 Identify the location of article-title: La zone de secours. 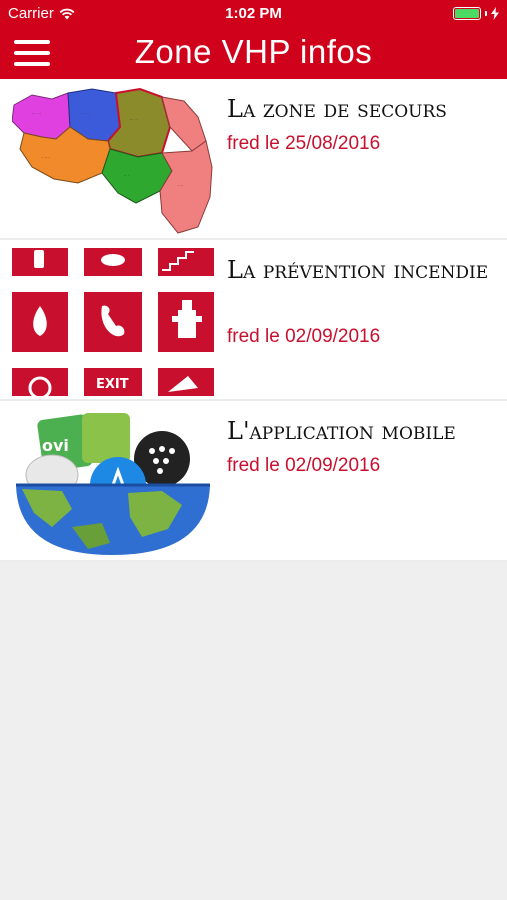
(337, 109).